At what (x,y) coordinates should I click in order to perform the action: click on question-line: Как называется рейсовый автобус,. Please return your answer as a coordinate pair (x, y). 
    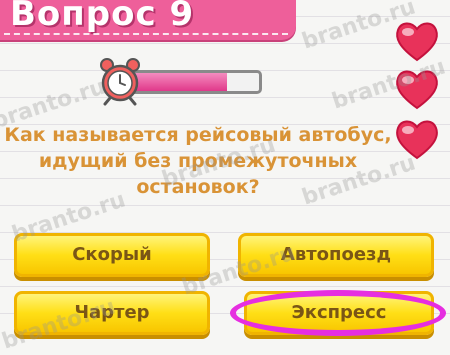
    Looking at the image, I should click on (198, 135).